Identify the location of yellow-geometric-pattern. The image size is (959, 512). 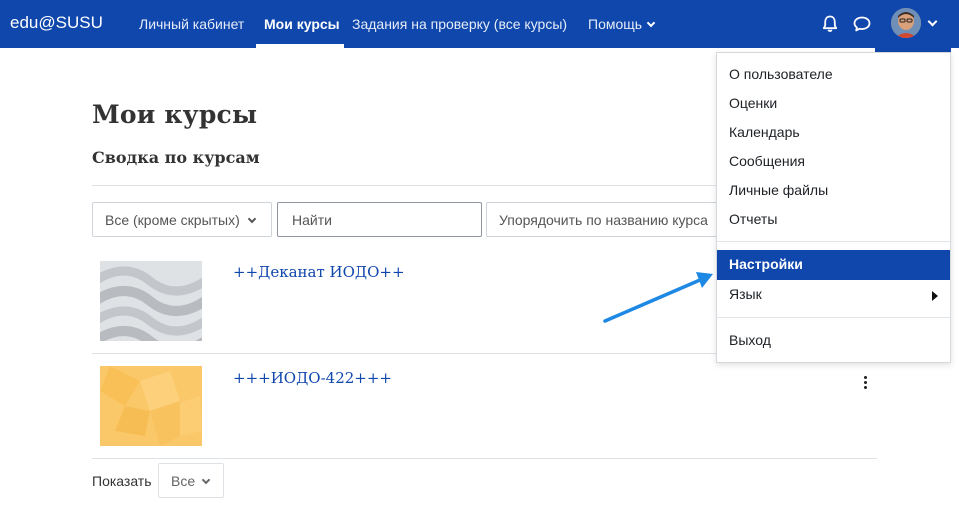
(151, 406).